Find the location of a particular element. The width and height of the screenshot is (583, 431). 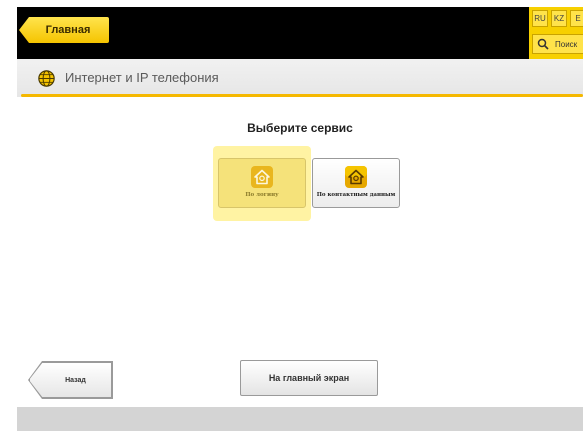

lang-kz-label: KZ is located at coordinates (559, 18).